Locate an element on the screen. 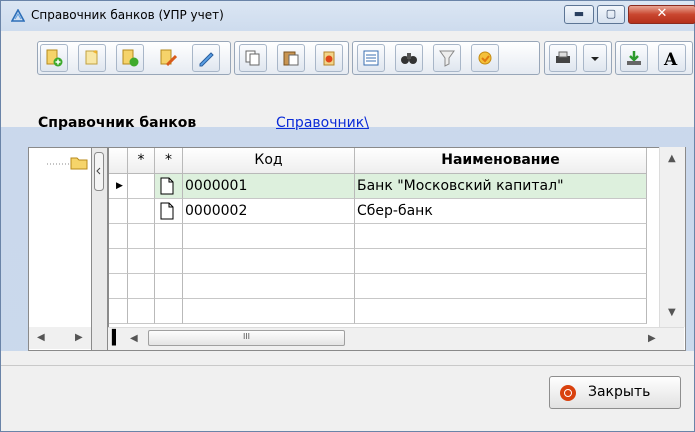 This screenshot has height=432, width=695. page-title: Справочник банков is located at coordinates (117, 123).